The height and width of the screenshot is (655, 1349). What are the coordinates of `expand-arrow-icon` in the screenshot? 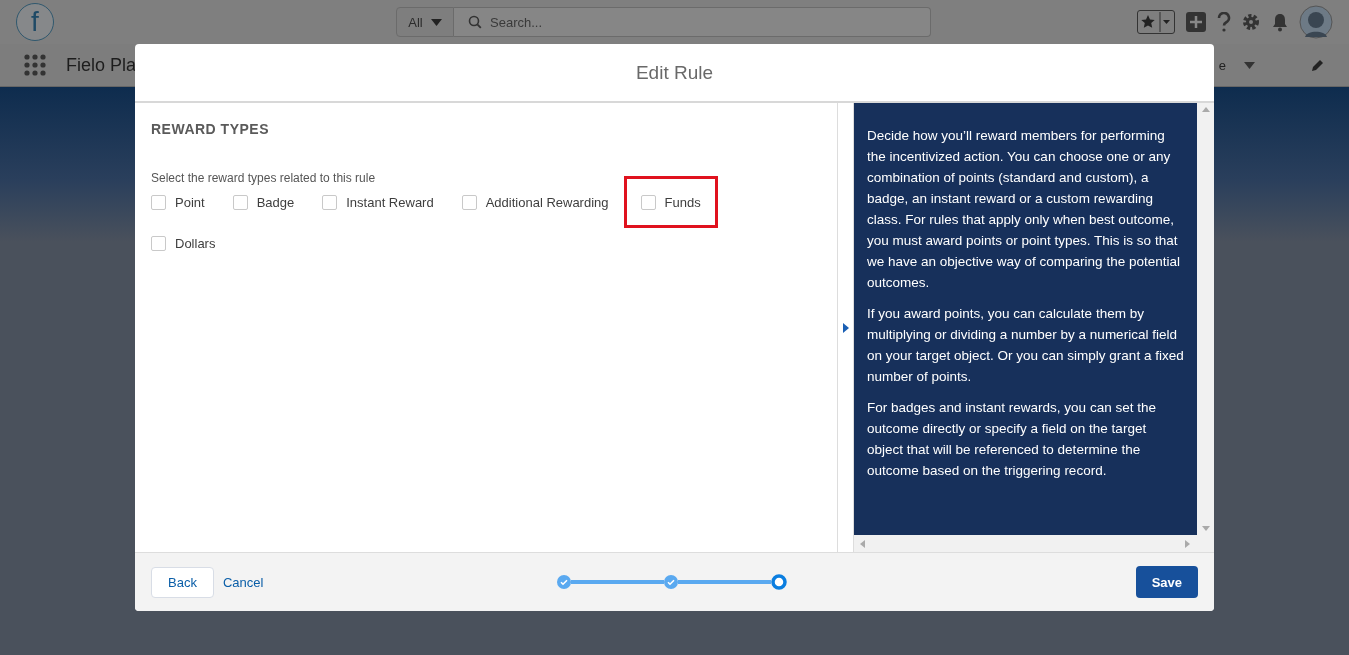 It's located at (845, 327).